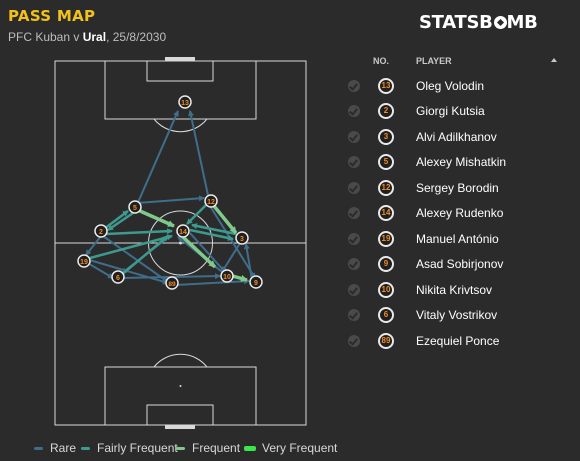 The image size is (580, 461). Describe the element at coordinates (554, 60) in the screenshot. I see `sort-ascending-icon` at that location.